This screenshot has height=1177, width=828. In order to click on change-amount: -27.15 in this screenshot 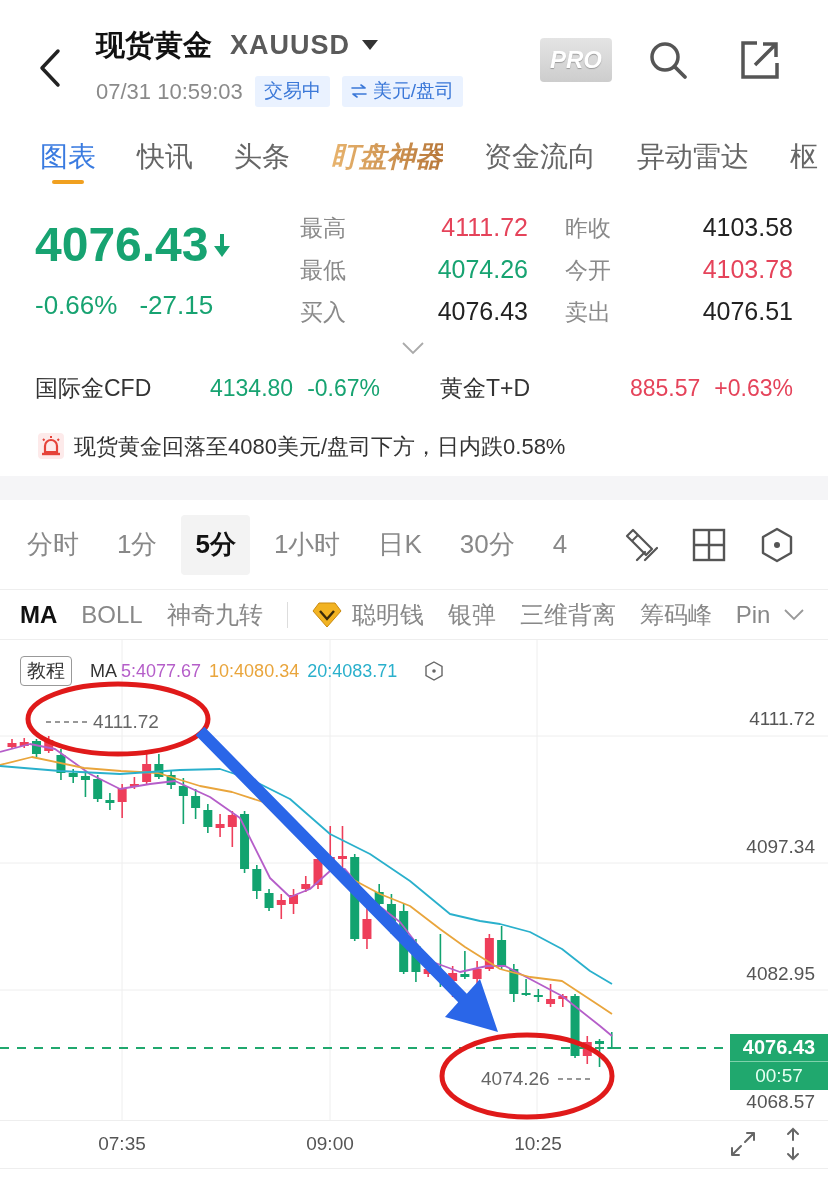, I will do `click(176, 305)`.